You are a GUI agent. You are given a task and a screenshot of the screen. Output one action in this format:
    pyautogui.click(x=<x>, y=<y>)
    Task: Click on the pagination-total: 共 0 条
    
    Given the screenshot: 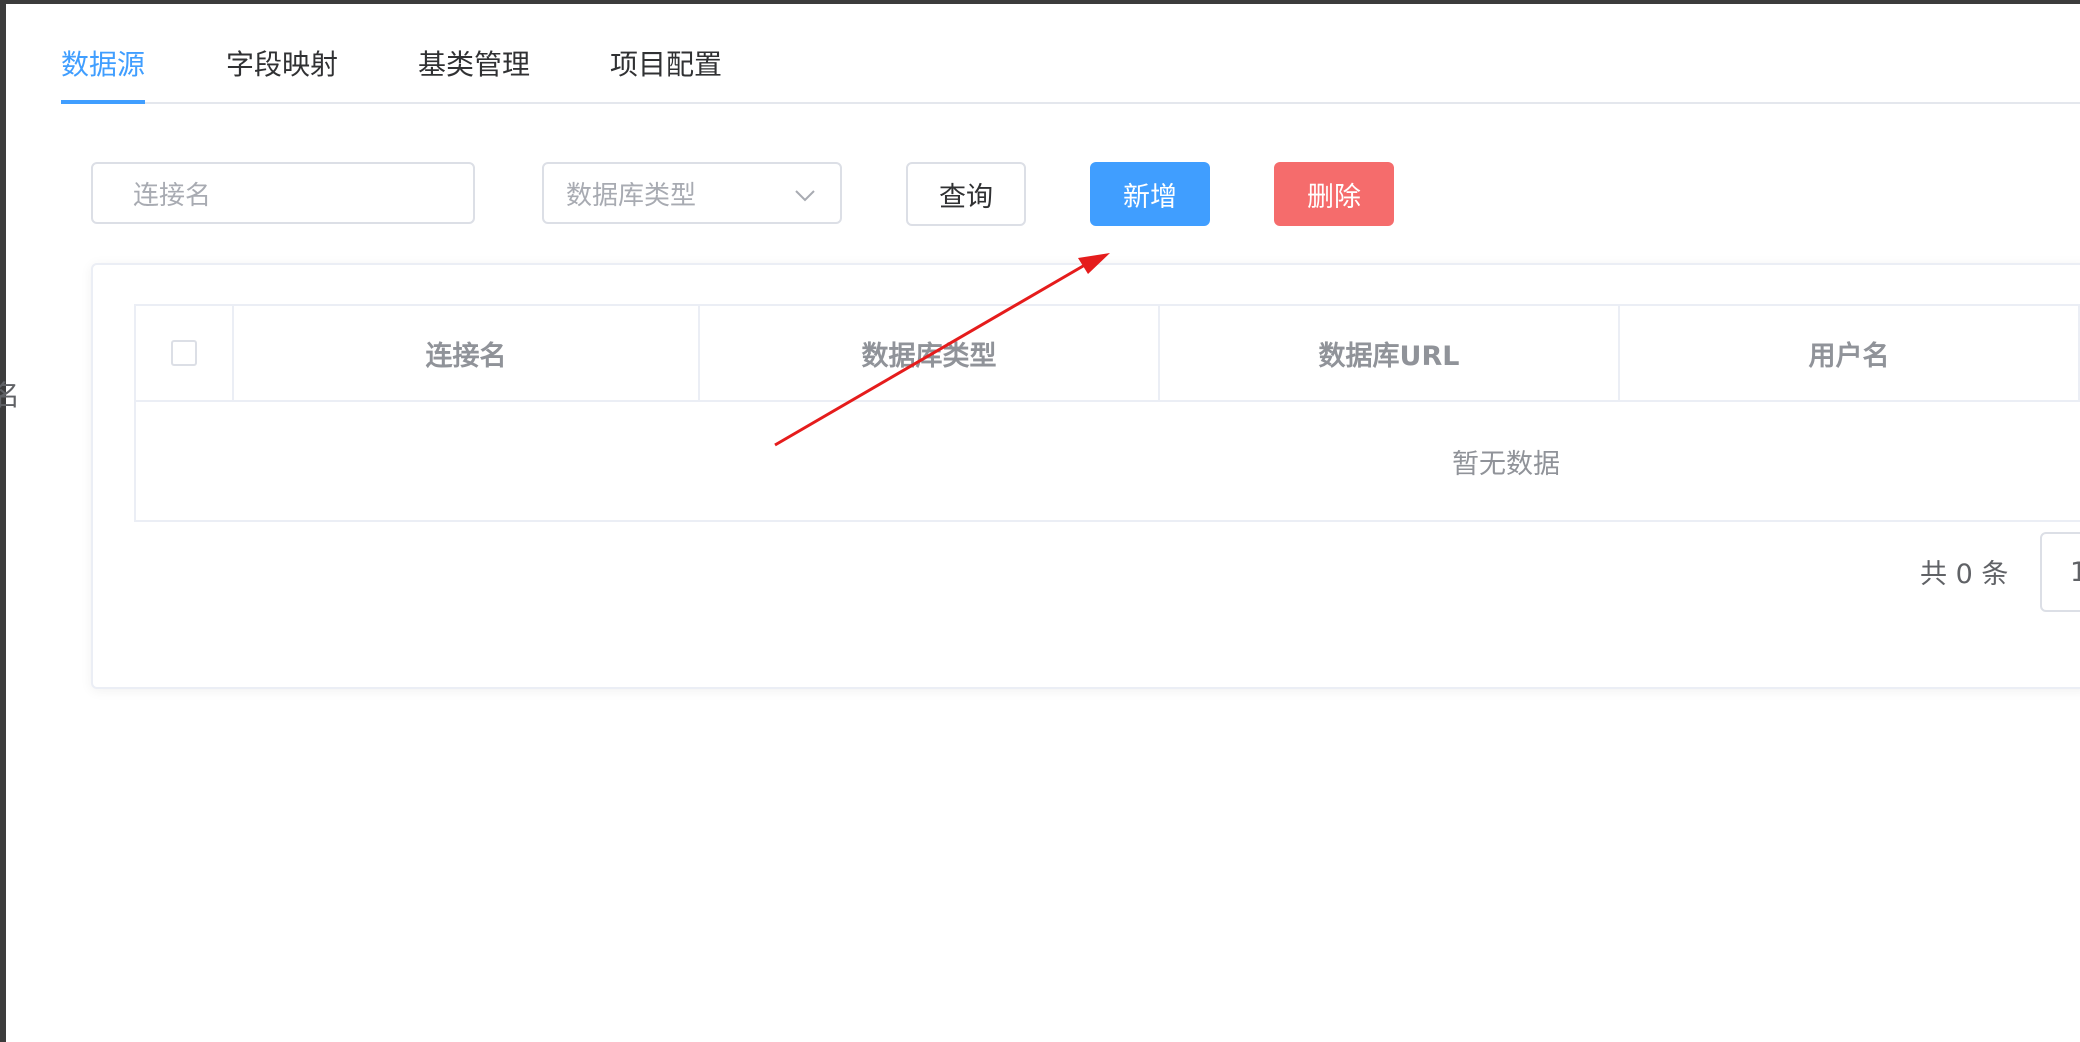 What is the action you would take?
    pyautogui.click(x=1964, y=574)
    